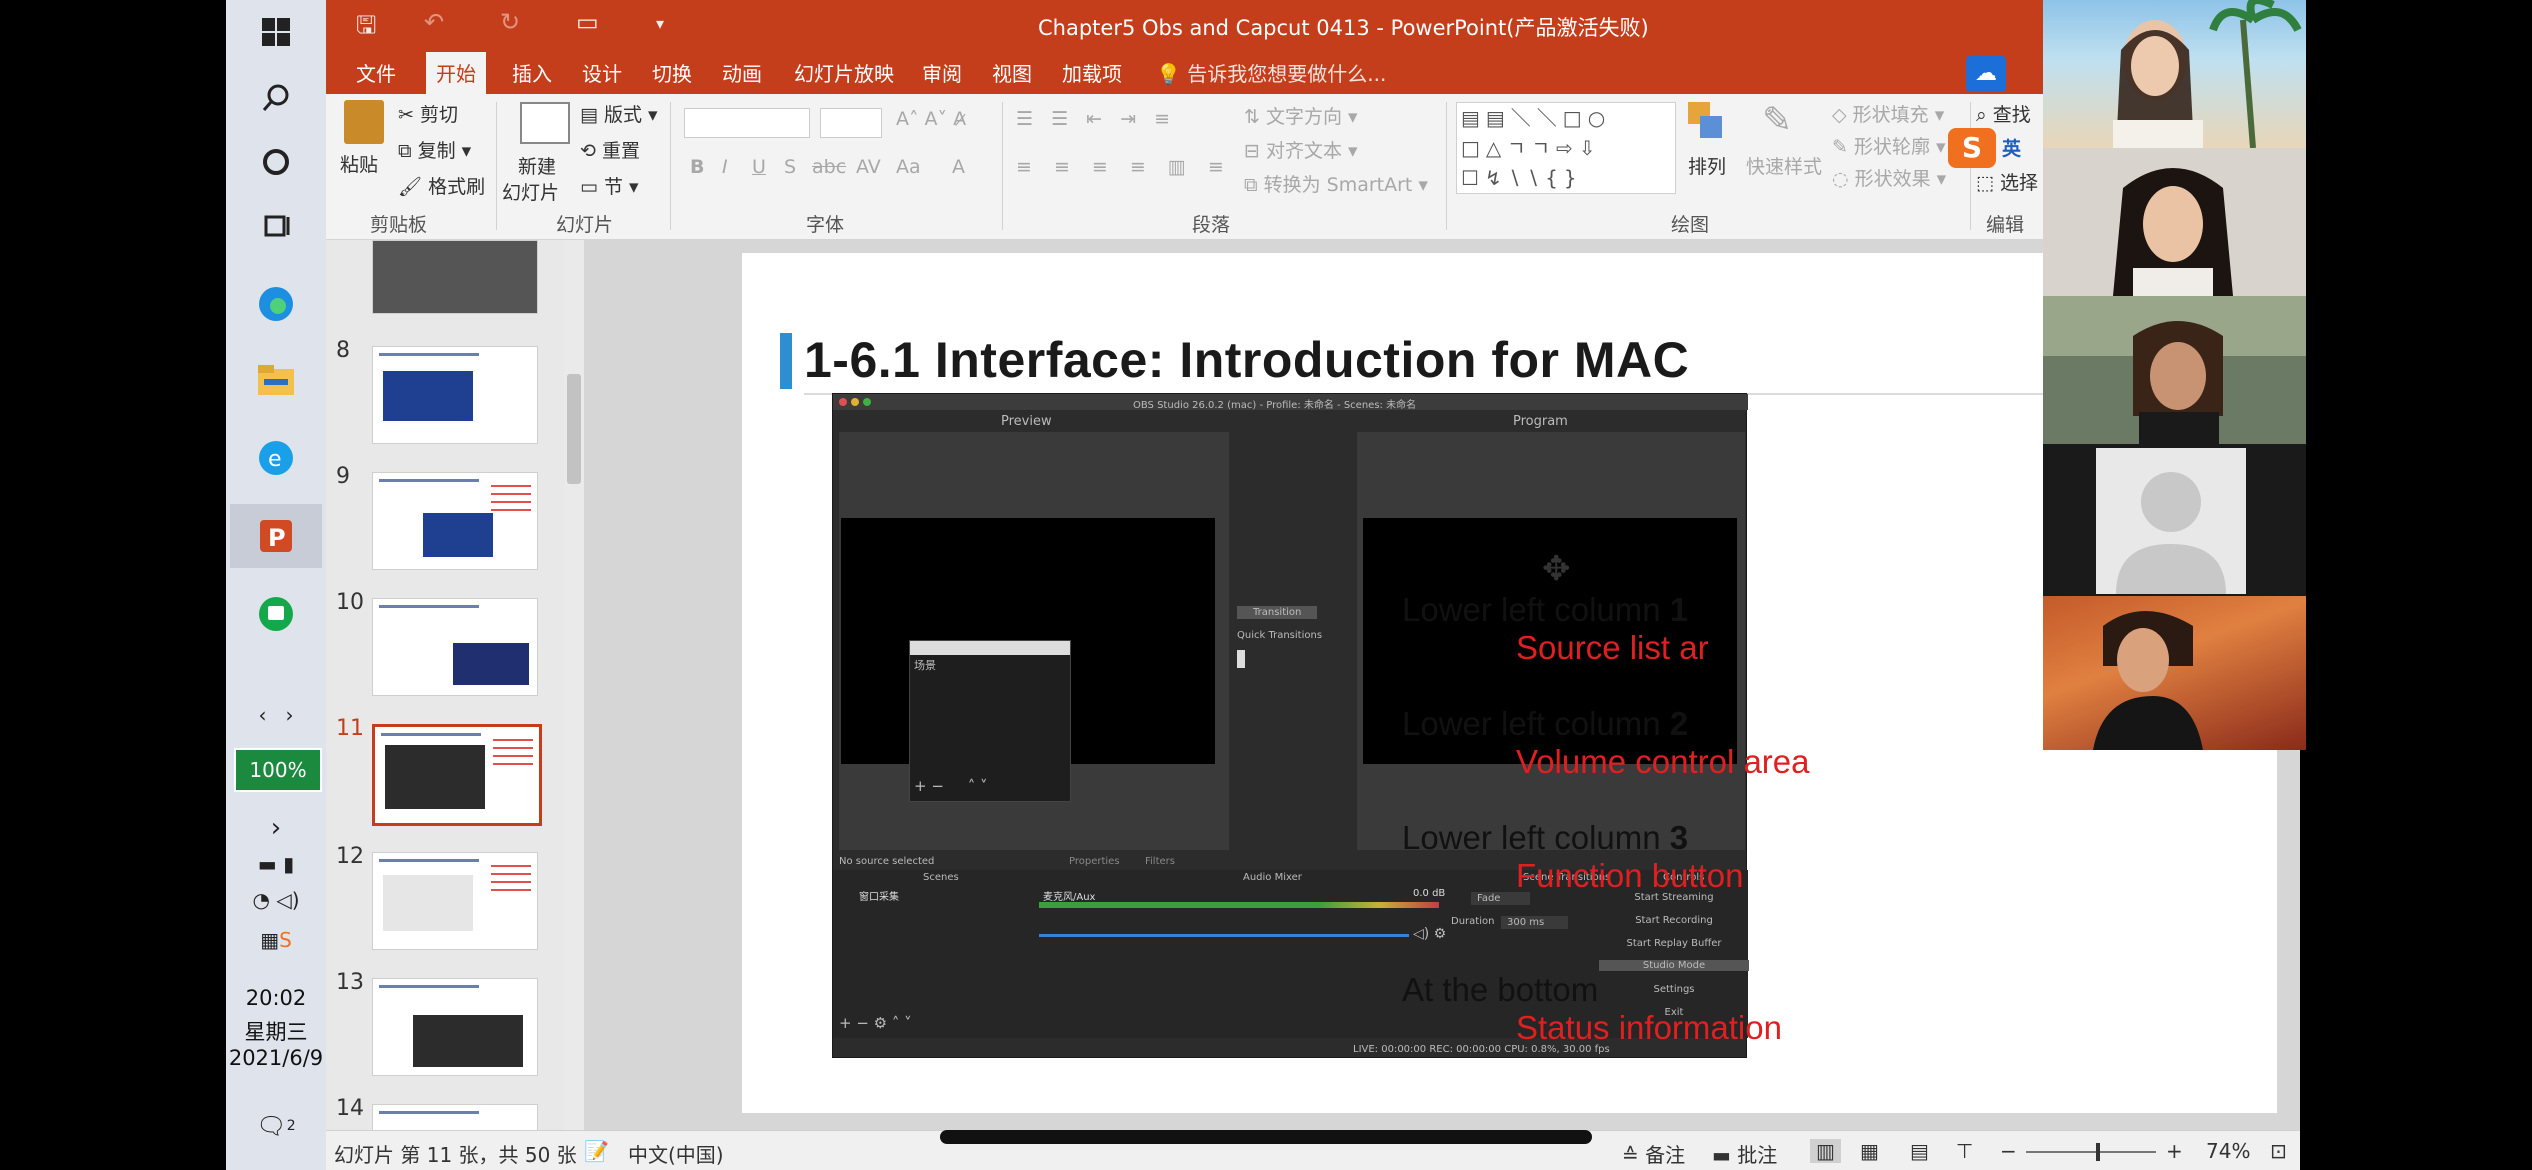 The height and width of the screenshot is (1170, 2532). Describe the element at coordinates (759, 167) in the screenshot. I see `underline-button: U` at that location.